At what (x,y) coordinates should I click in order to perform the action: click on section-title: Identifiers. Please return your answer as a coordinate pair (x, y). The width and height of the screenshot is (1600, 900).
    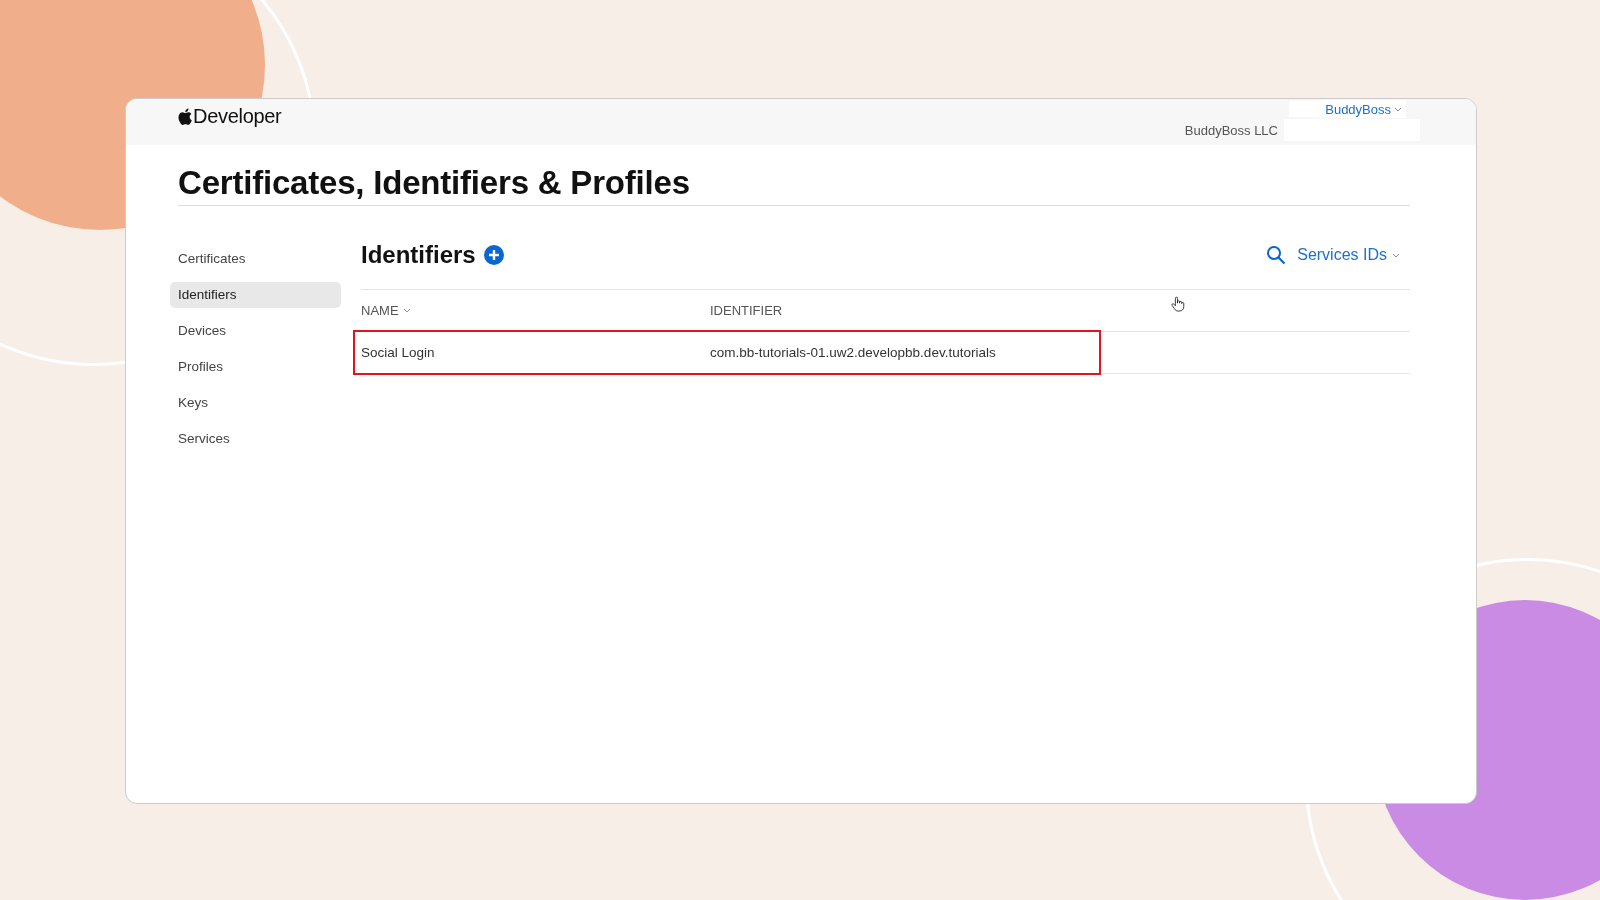
    Looking at the image, I should click on (418, 255).